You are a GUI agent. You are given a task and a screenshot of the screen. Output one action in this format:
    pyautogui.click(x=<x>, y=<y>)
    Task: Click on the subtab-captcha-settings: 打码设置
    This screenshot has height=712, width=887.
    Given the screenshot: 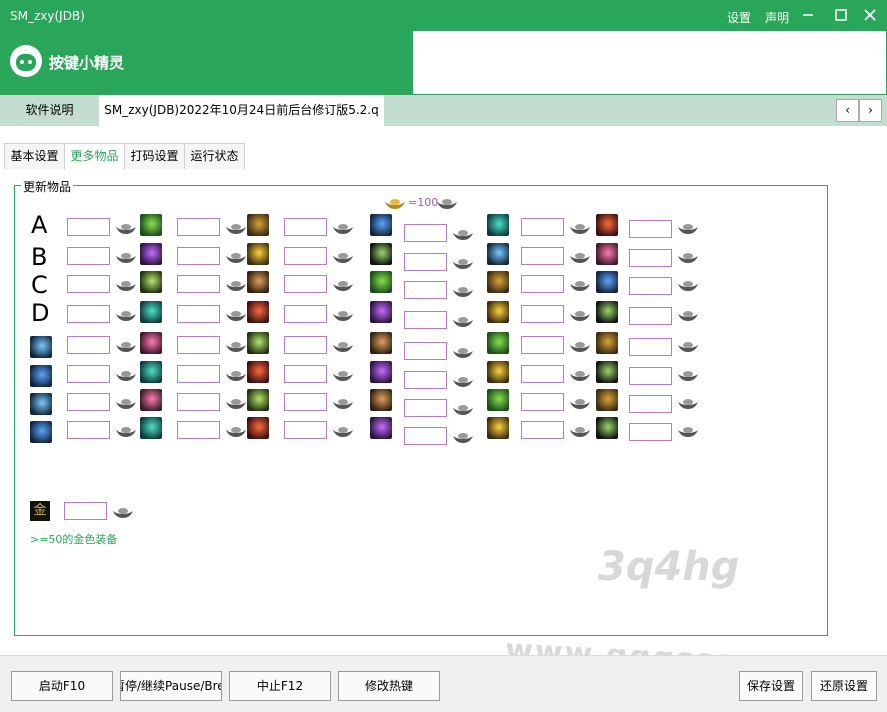 What is the action you would take?
    pyautogui.click(x=154, y=156)
    